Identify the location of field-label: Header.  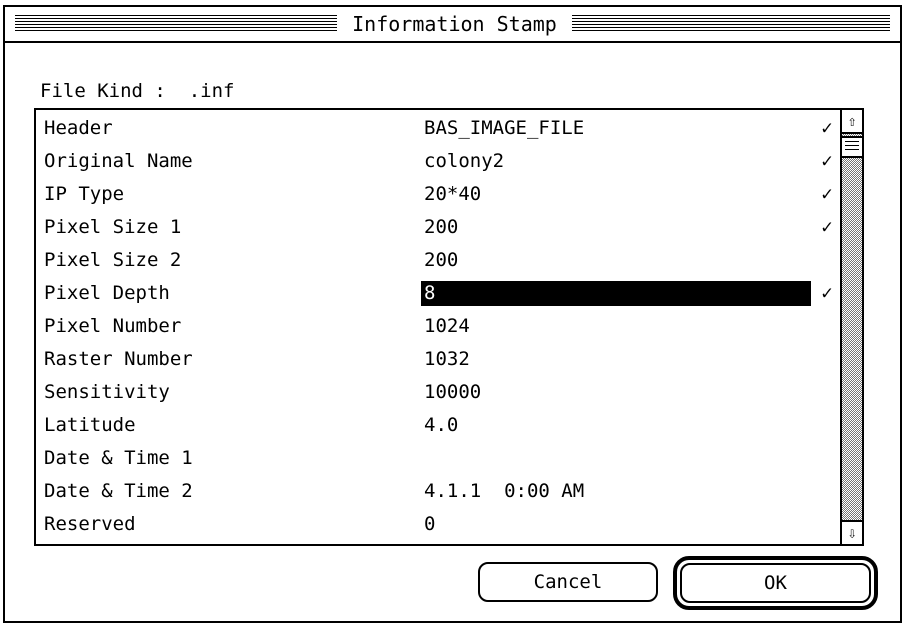
(78, 128).